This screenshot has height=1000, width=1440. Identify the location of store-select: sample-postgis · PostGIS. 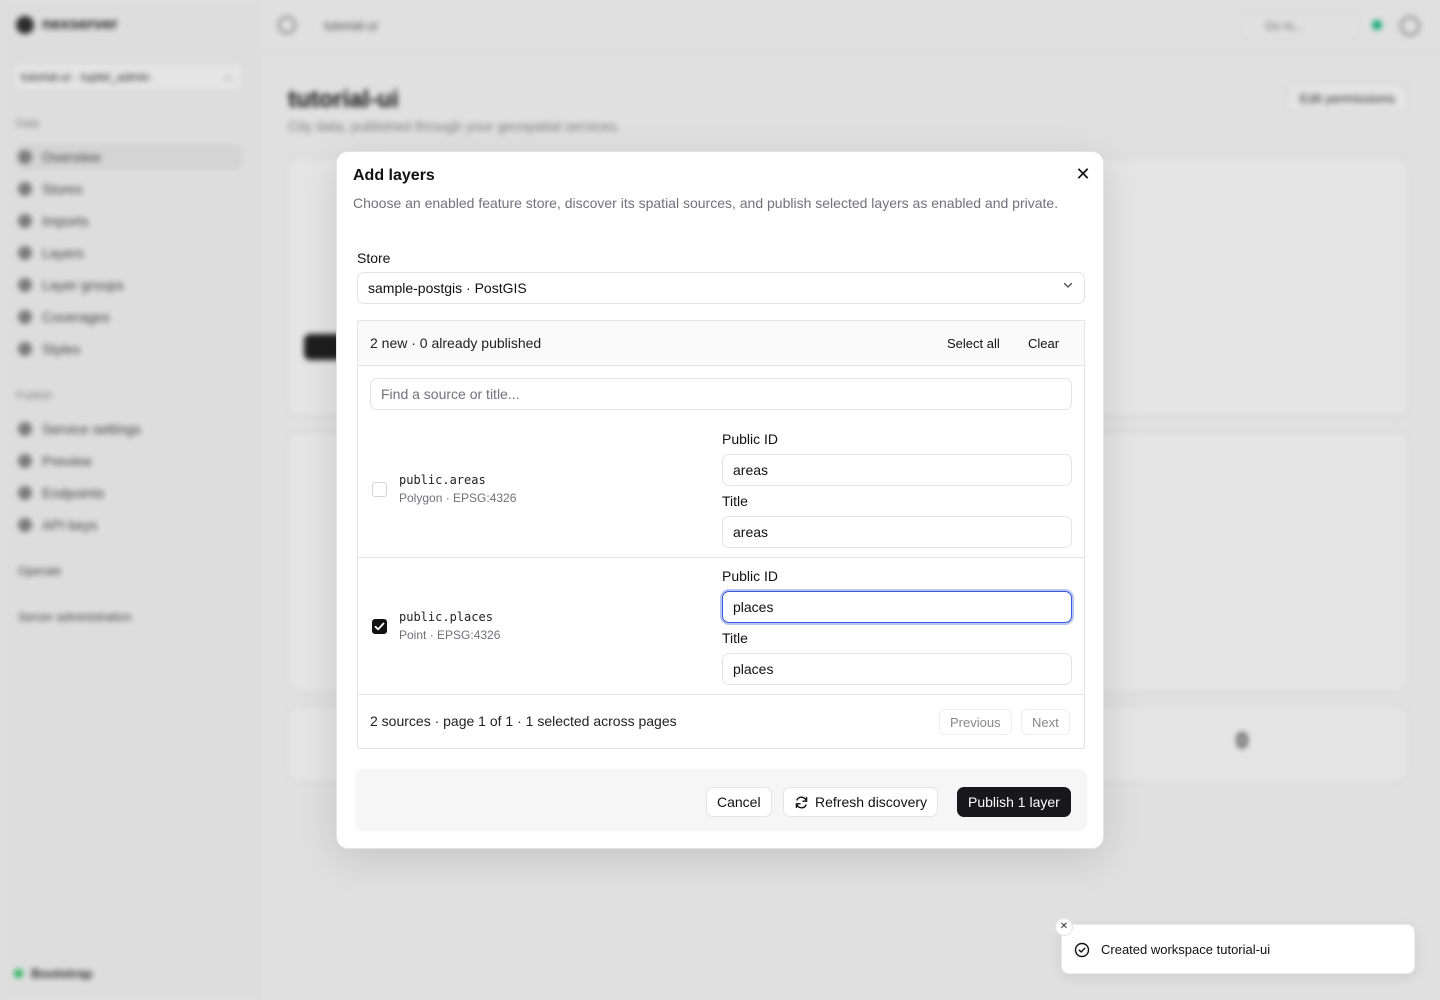
(721, 288).